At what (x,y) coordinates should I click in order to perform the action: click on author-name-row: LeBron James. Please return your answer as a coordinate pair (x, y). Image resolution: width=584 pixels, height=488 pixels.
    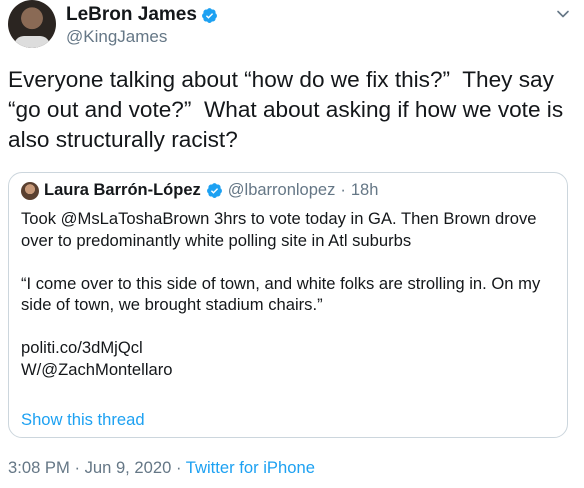
    Looking at the image, I should click on (142, 15).